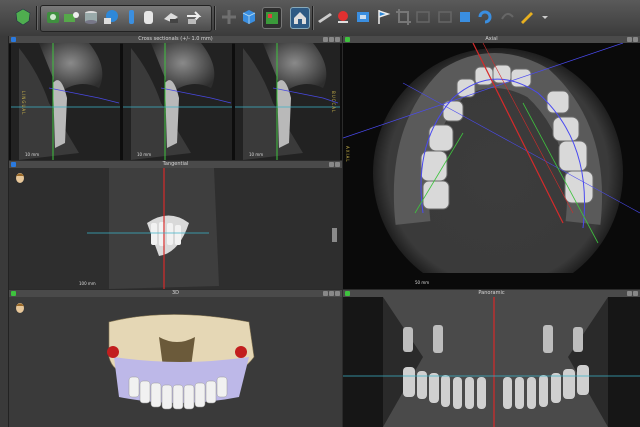  I want to click on cross-arrow-icon, so click(229, 17).